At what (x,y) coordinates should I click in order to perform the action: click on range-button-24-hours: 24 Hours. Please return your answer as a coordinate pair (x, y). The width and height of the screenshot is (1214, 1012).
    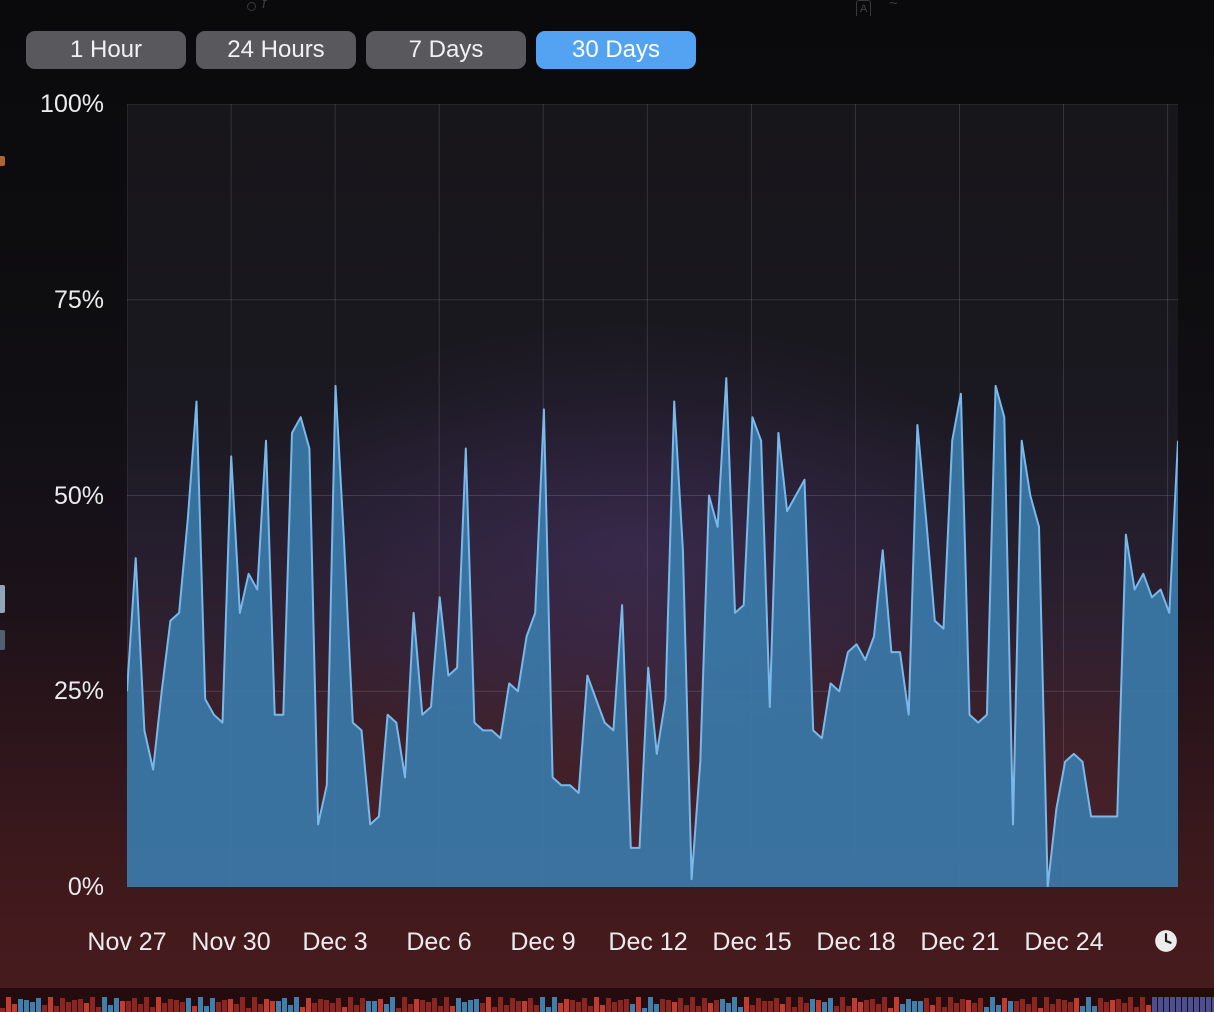
    Looking at the image, I should click on (276, 50).